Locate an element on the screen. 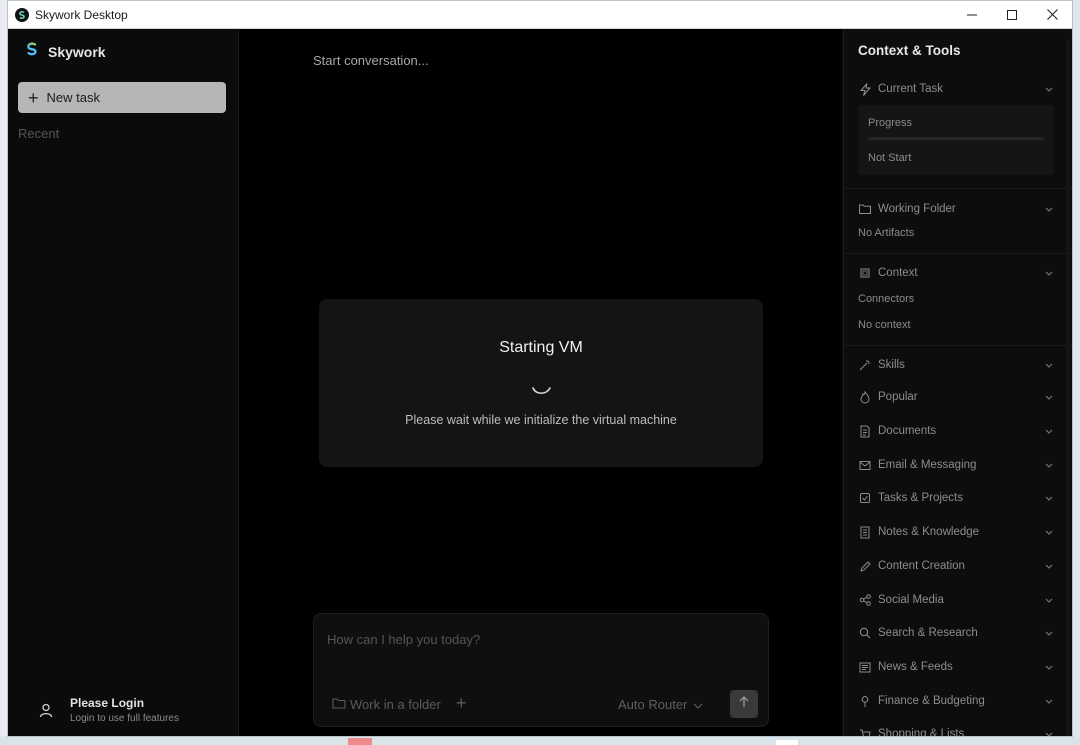 This screenshot has width=1080, height=745. skill-category-shopping-lists: Shopping & Lists is located at coordinates (956, 732).